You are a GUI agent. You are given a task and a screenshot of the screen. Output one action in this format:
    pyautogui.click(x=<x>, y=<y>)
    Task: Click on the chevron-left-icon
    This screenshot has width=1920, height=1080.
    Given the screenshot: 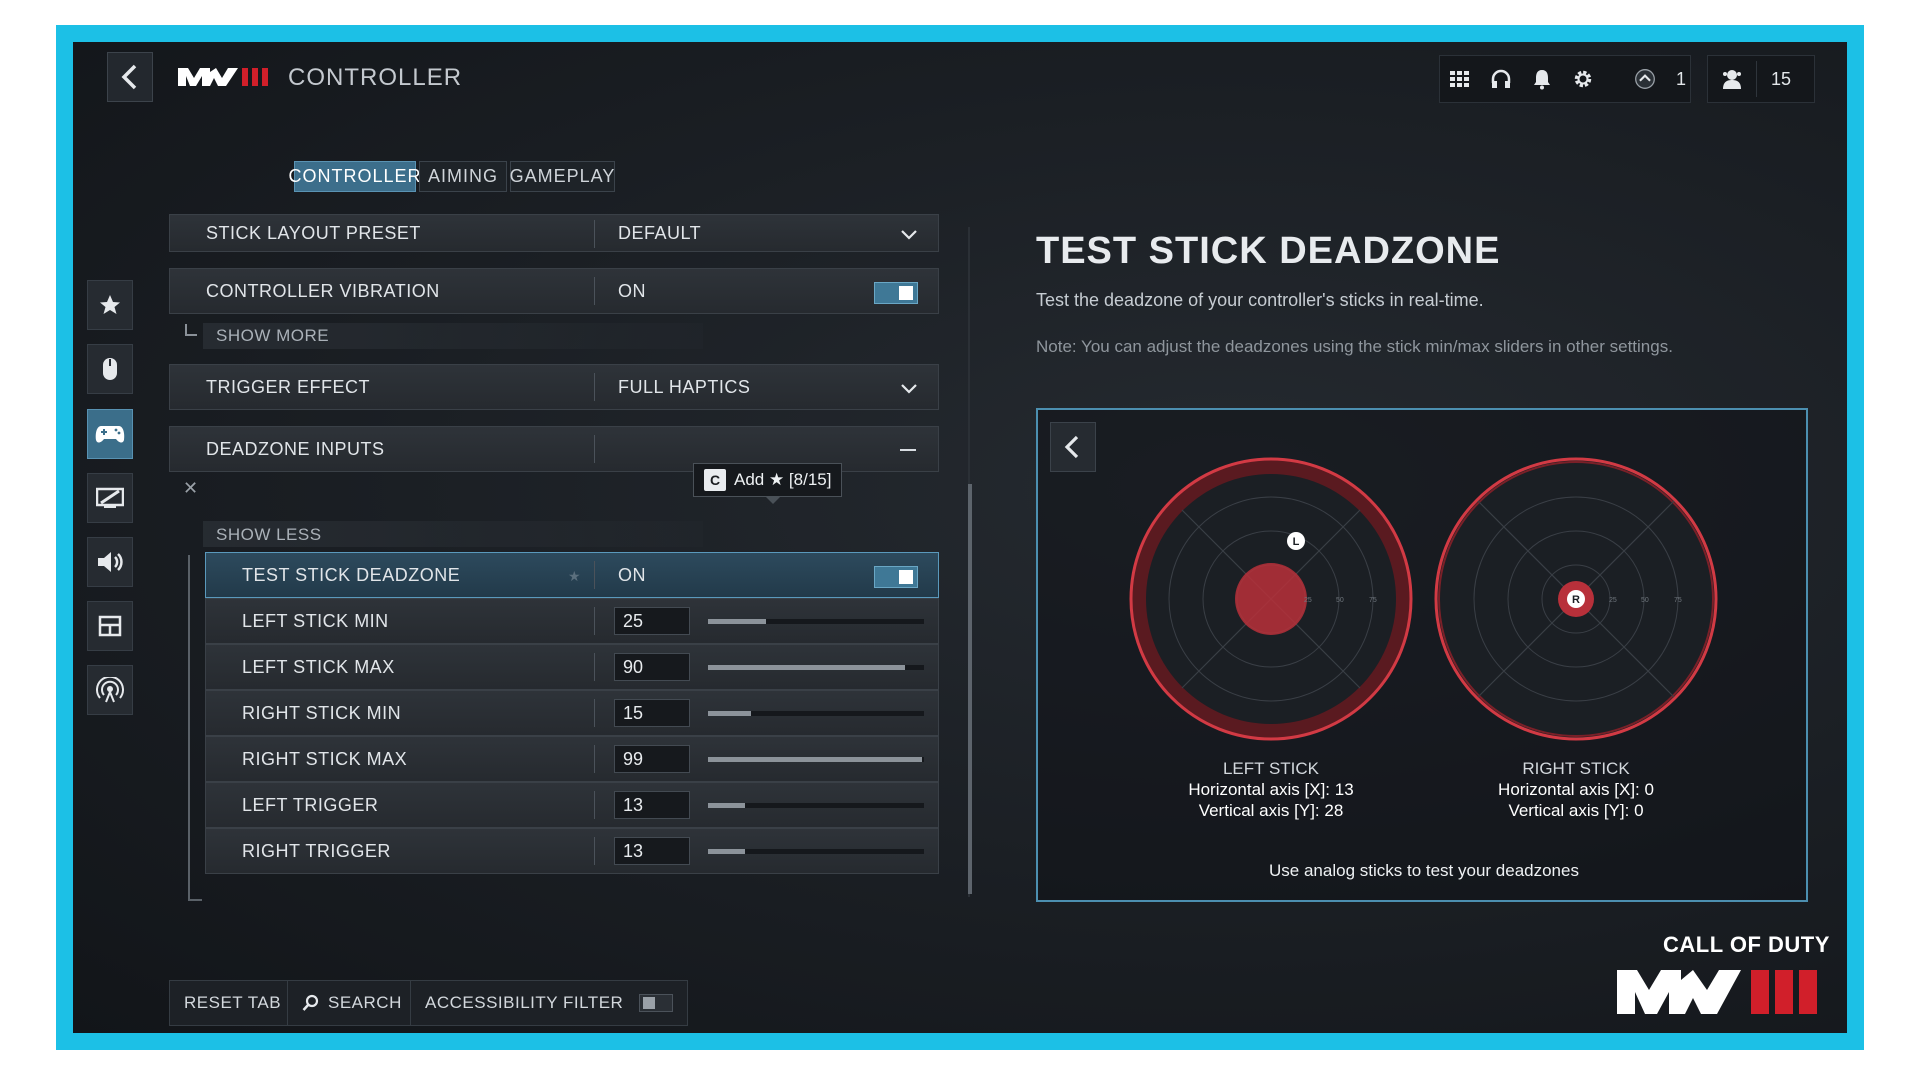 What is the action you would take?
    pyautogui.click(x=1071, y=447)
    